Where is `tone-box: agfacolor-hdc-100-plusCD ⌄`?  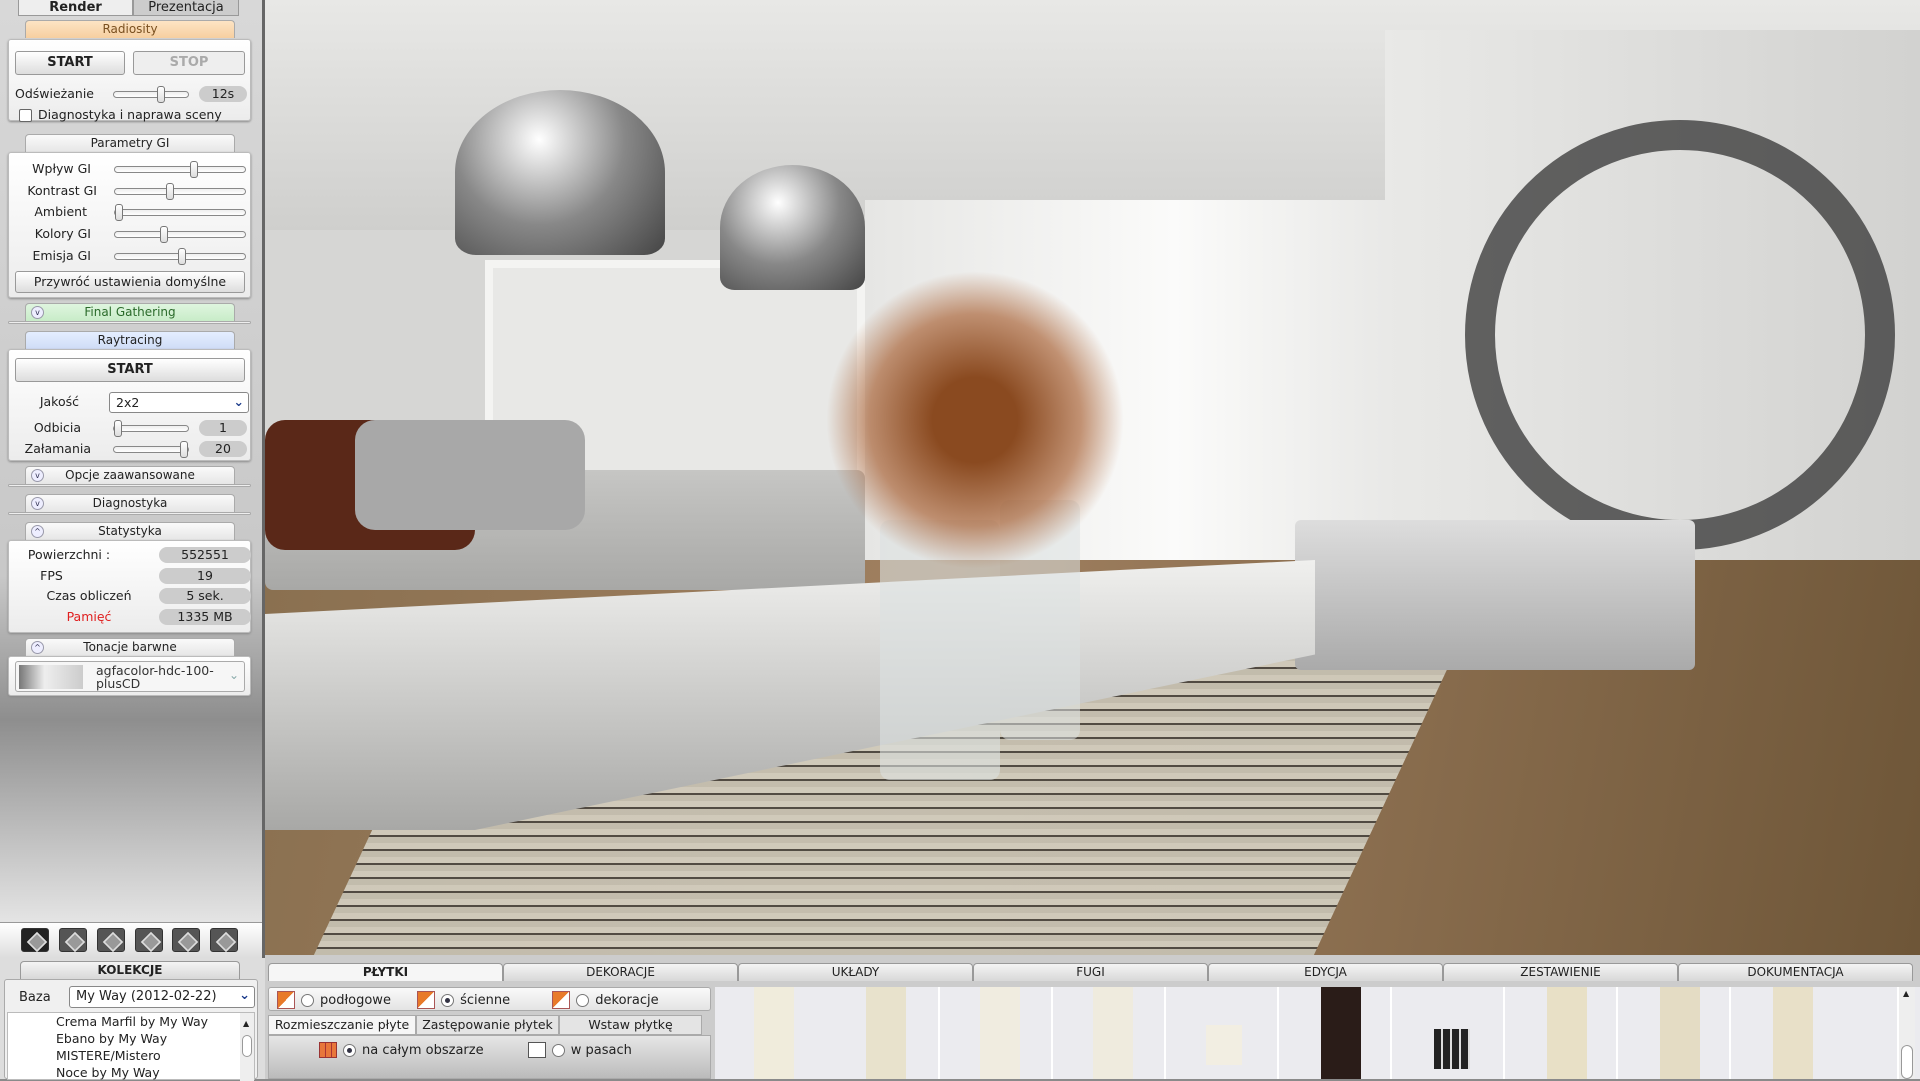 tone-box: agfacolor-hdc-100-plusCD ⌄ is located at coordinates (129, 676).